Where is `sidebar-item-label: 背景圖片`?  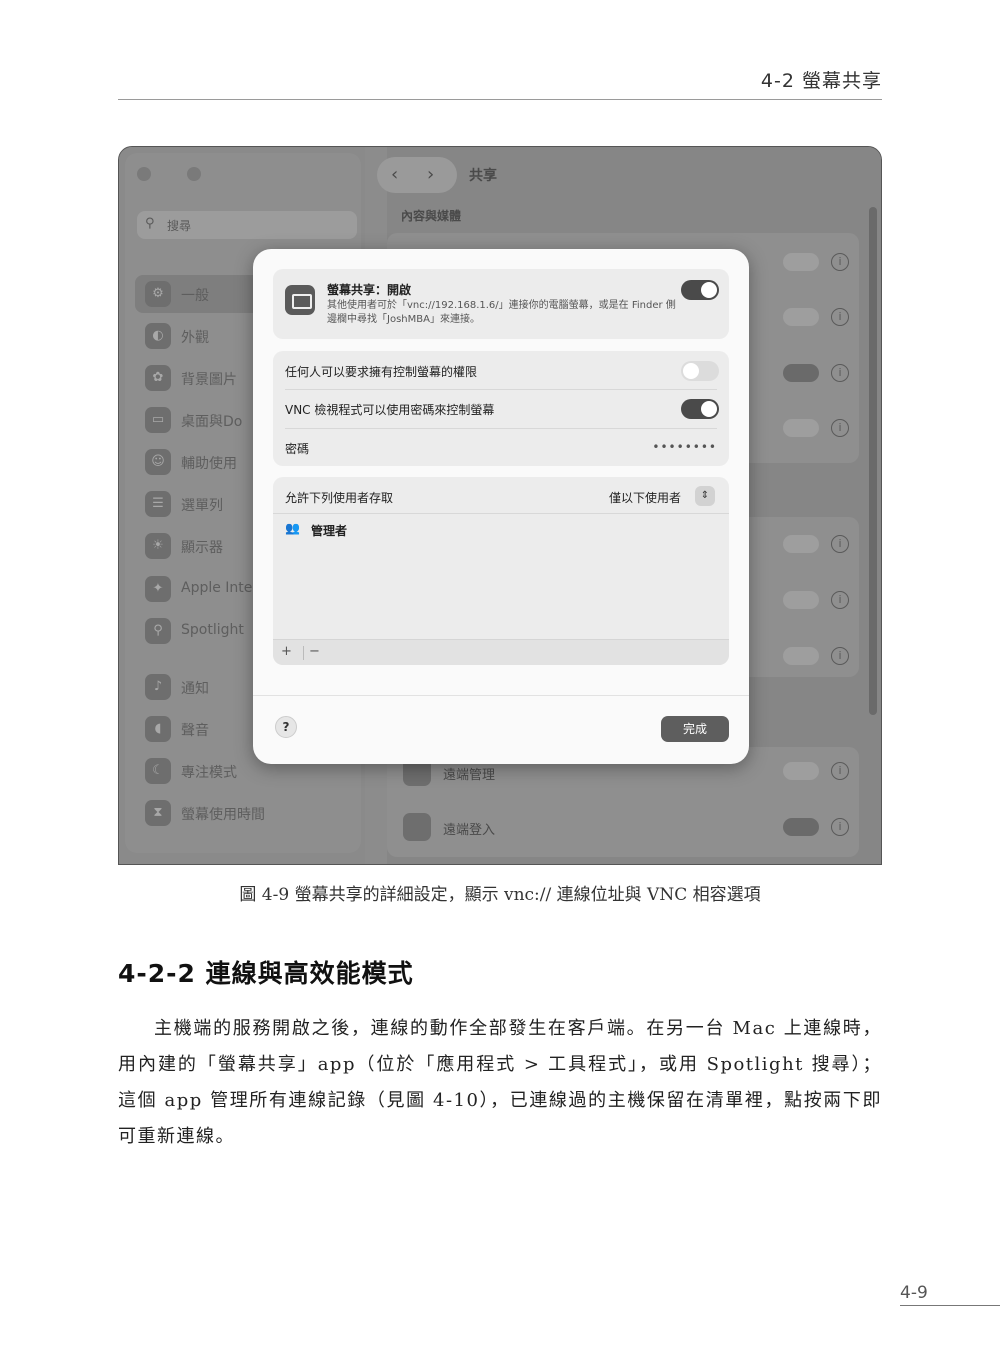
sidebar-item-label: 背景圖片 is located at coordinates (209, 380).